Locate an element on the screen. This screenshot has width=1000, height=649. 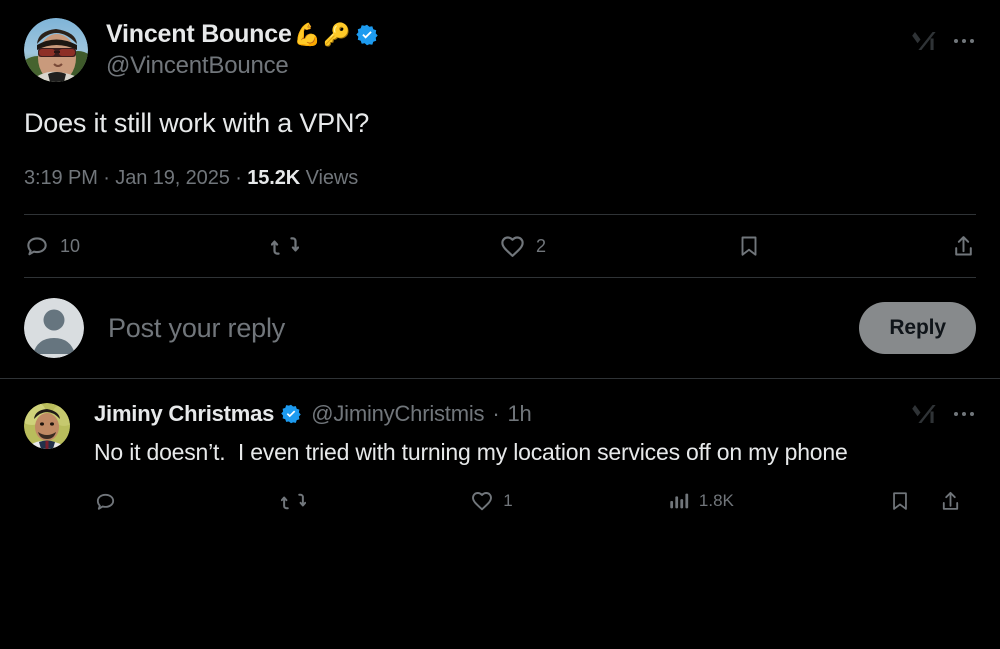
reply-tweet-header-actions is located at coordinates (944, 414).